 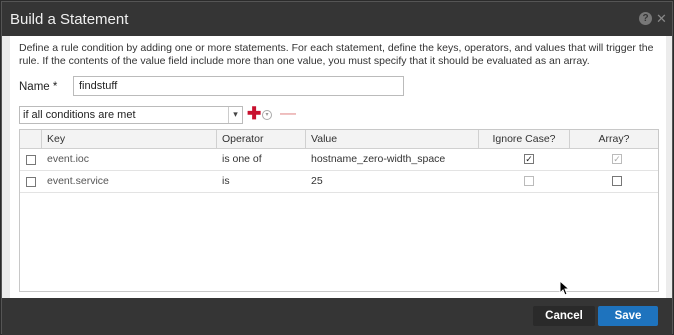 I want to click on chevron-down-icon: ▾, so click(x=235, y=115).